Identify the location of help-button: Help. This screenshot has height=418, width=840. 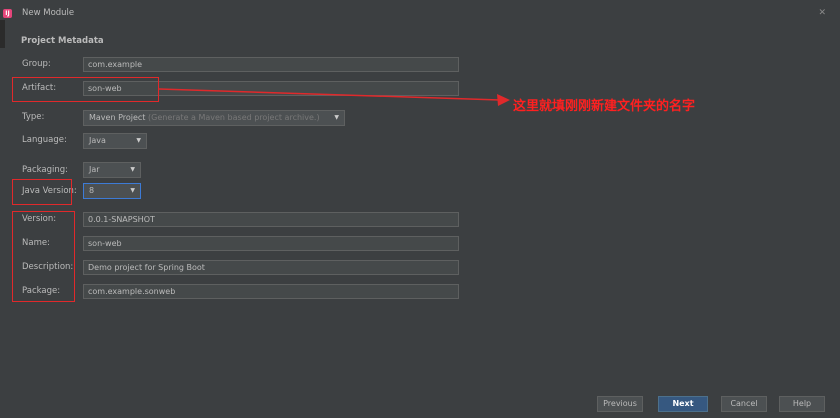
(802, 404).